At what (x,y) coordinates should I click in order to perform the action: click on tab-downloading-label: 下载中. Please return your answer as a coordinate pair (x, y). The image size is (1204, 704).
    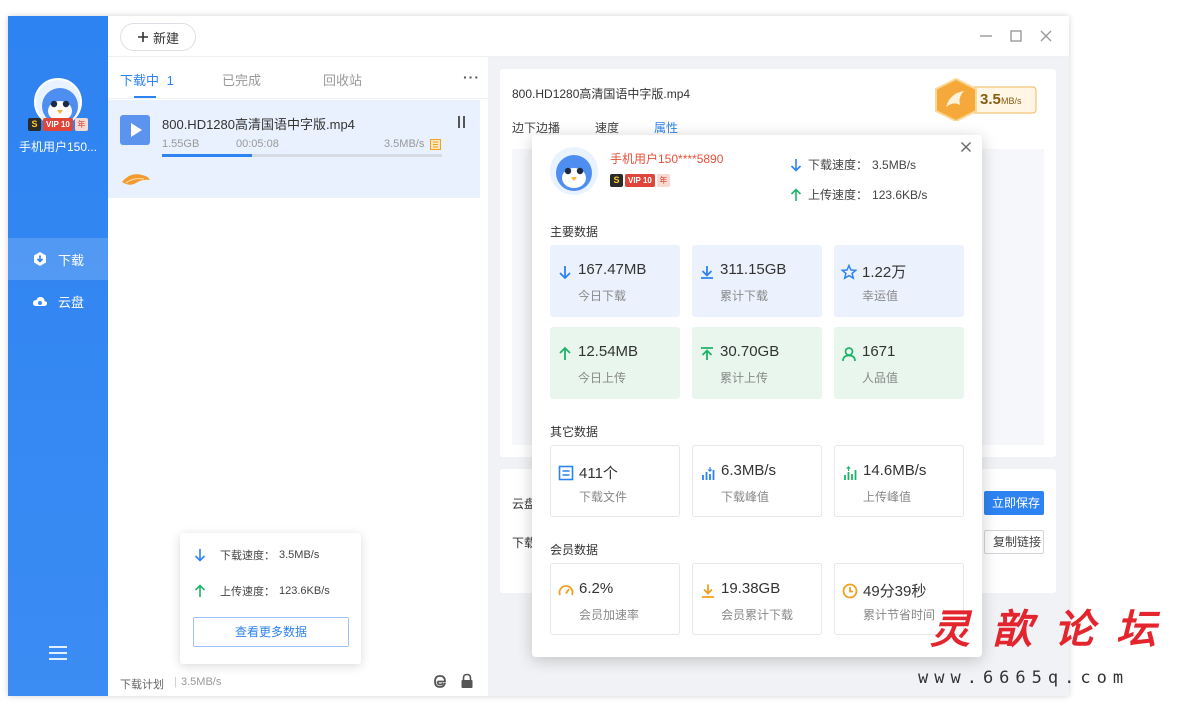
    Looking at the image, I should click on (140, 80).